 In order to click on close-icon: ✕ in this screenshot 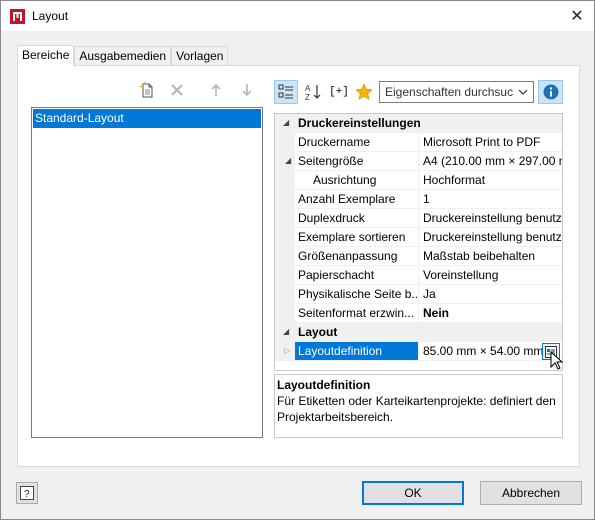, I will do `click(577, 16)`.